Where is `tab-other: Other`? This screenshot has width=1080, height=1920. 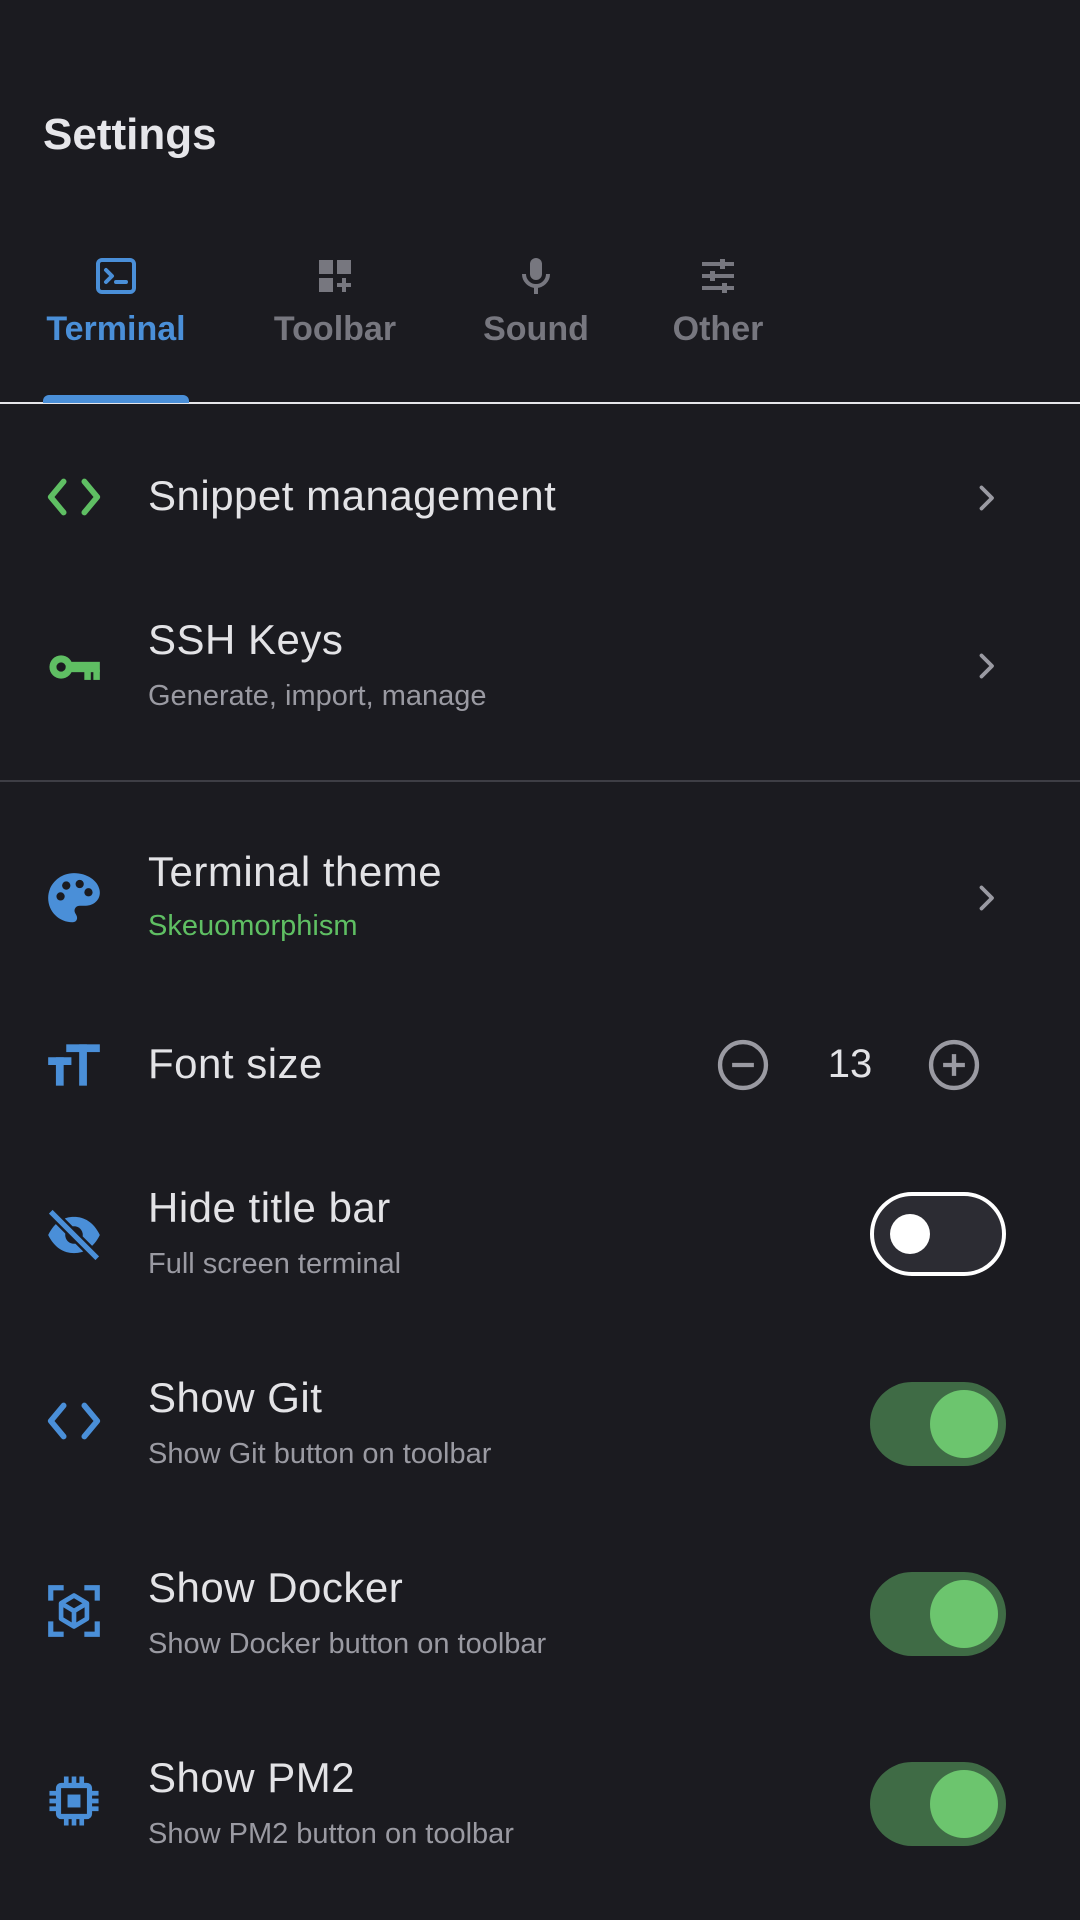
tab-other: Other is located at coordinates (718, 320).